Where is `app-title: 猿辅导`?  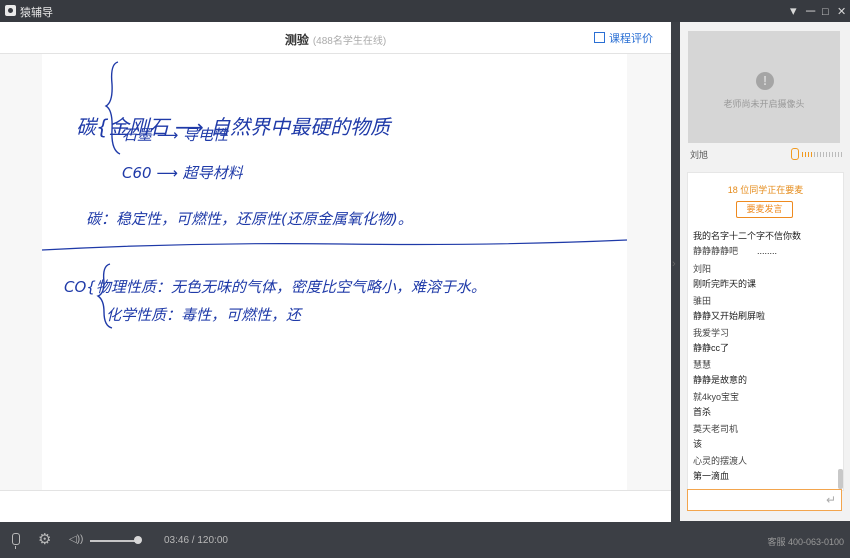 app-title: 猿辅导 is located at coordinates (36, 13).